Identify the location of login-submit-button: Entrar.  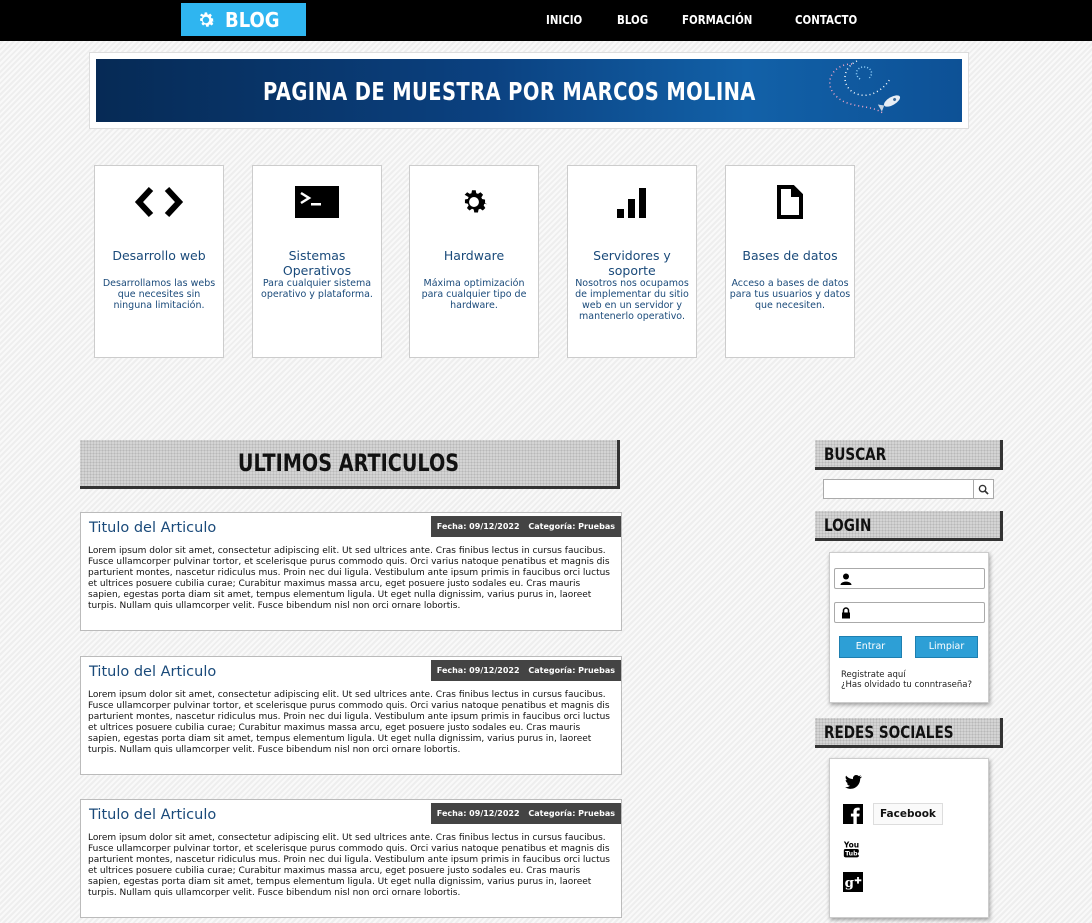
(870, 647).